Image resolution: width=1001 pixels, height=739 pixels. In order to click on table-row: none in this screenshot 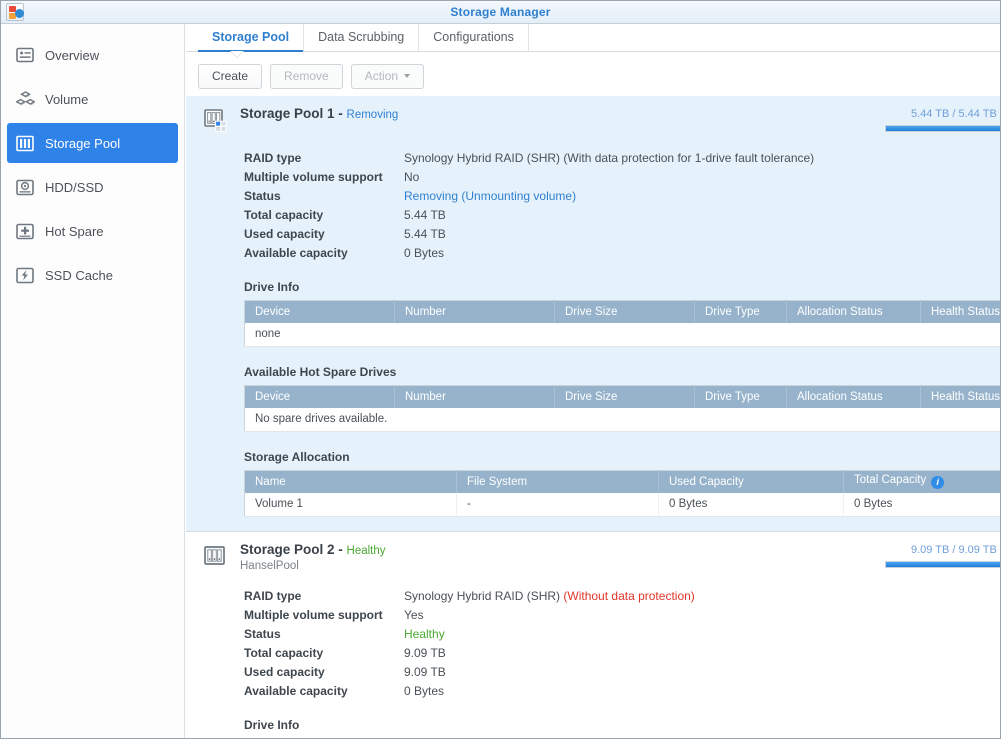, I will do `click(622, 334)`.